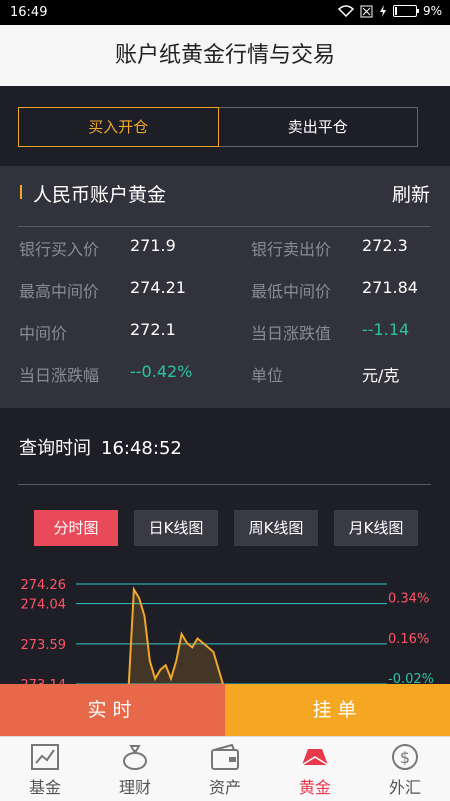  Describe the element at coordinates (134, 787) in the screenshot. I see `nav-label: 理财` at that location.